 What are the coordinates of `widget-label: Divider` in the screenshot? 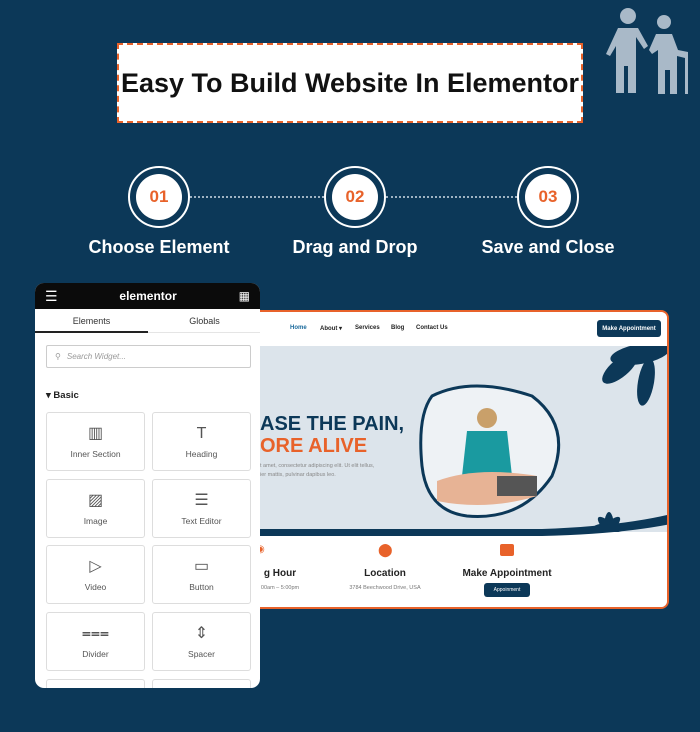 It's located at (95, 653).